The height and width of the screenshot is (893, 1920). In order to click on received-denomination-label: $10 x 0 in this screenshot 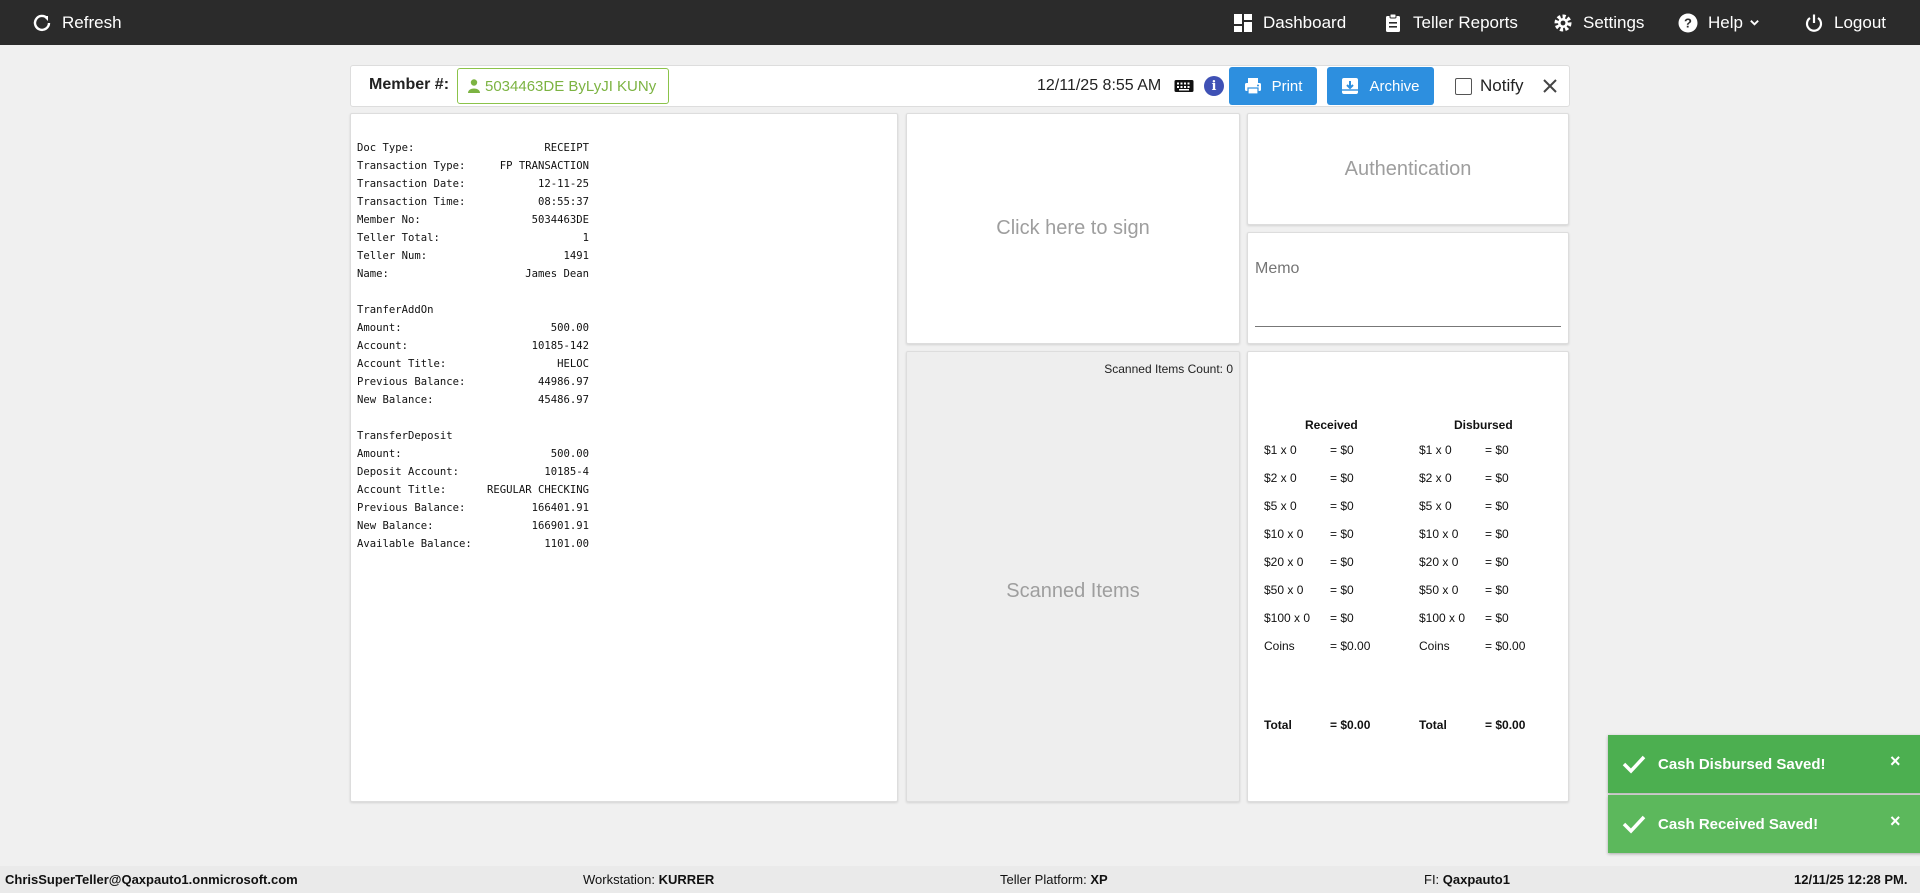, I will do `click(1283, 534)`.